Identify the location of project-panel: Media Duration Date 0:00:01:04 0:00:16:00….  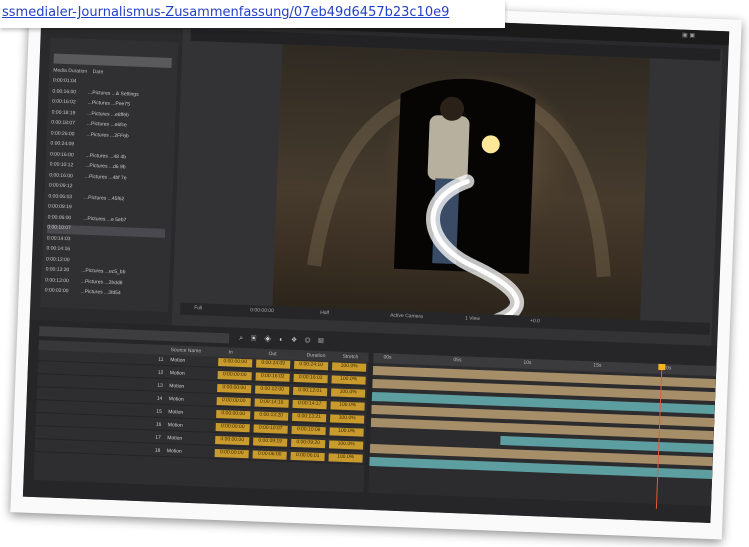
(109, 175).